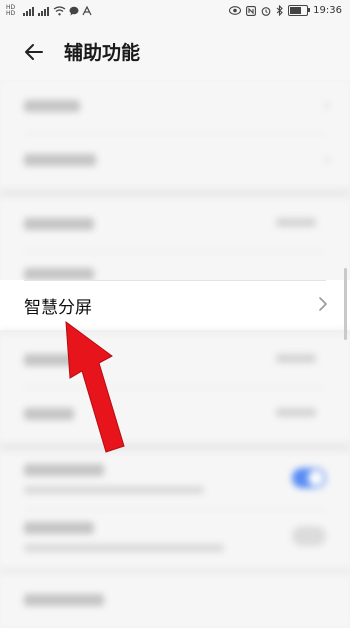  I want to click on page-title: 辅助功能, so click(102, 53).